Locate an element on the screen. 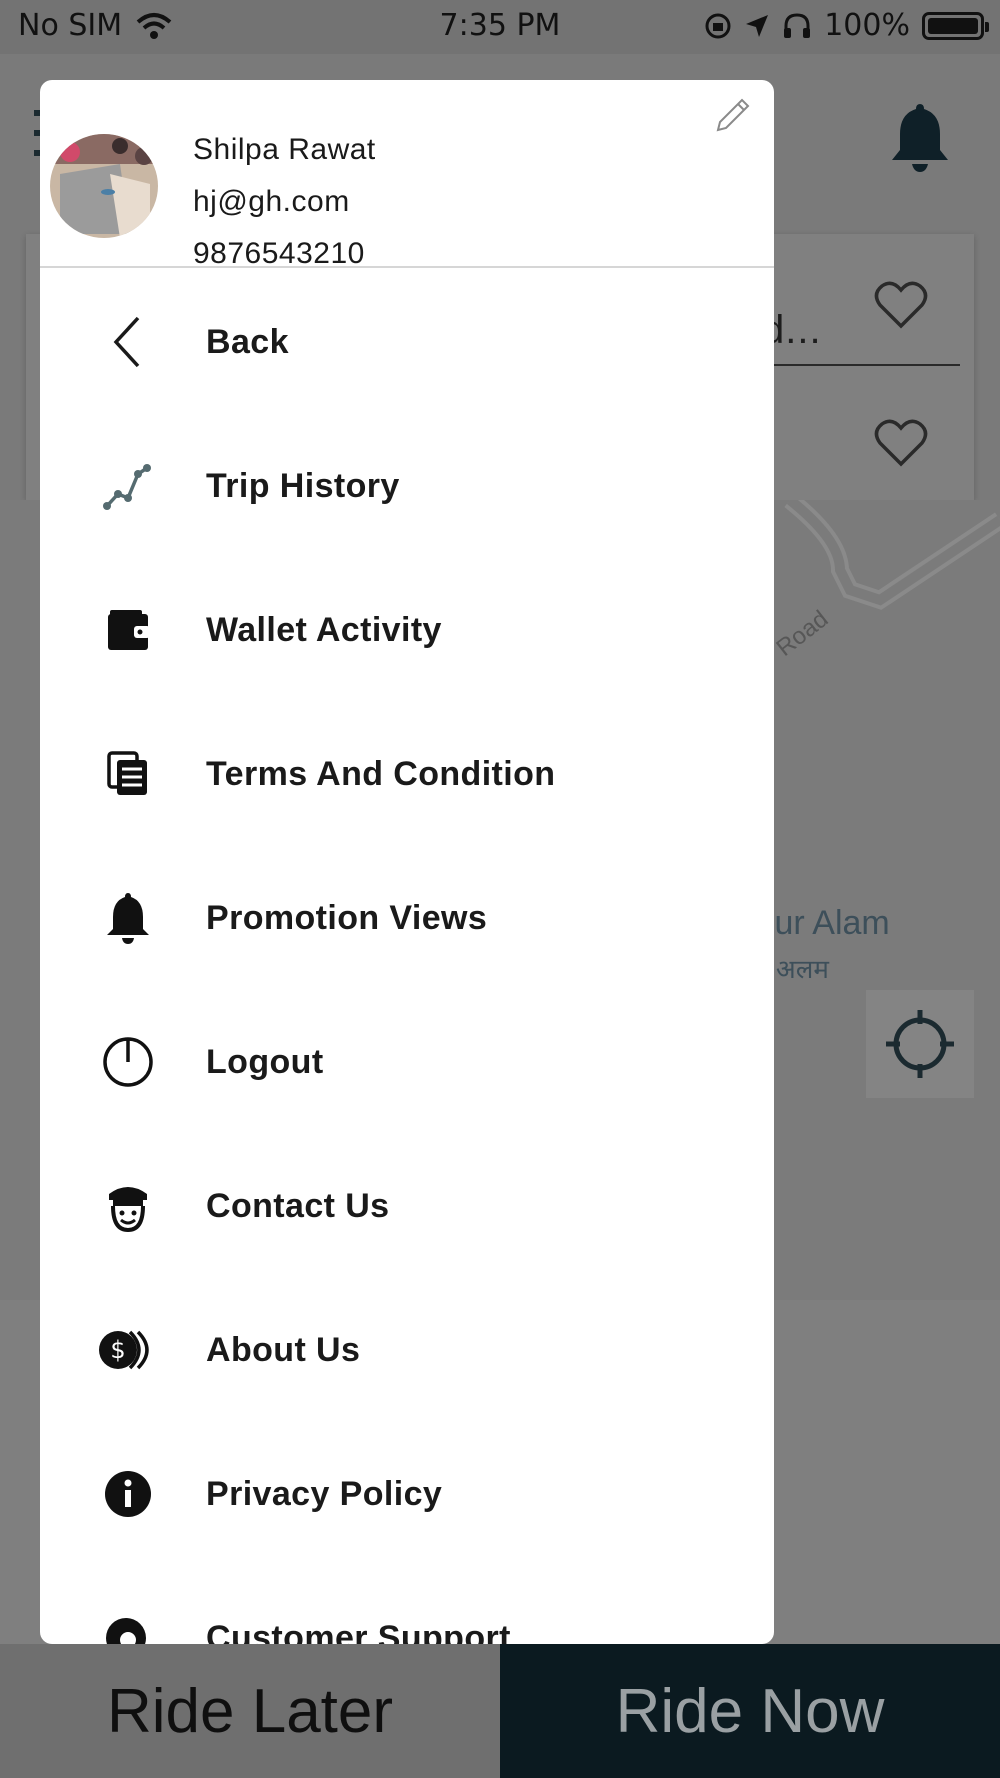 This screenshot has height=1778, width=1000. menu-item-label: Promotion Views is located at coordinates (347, 917).